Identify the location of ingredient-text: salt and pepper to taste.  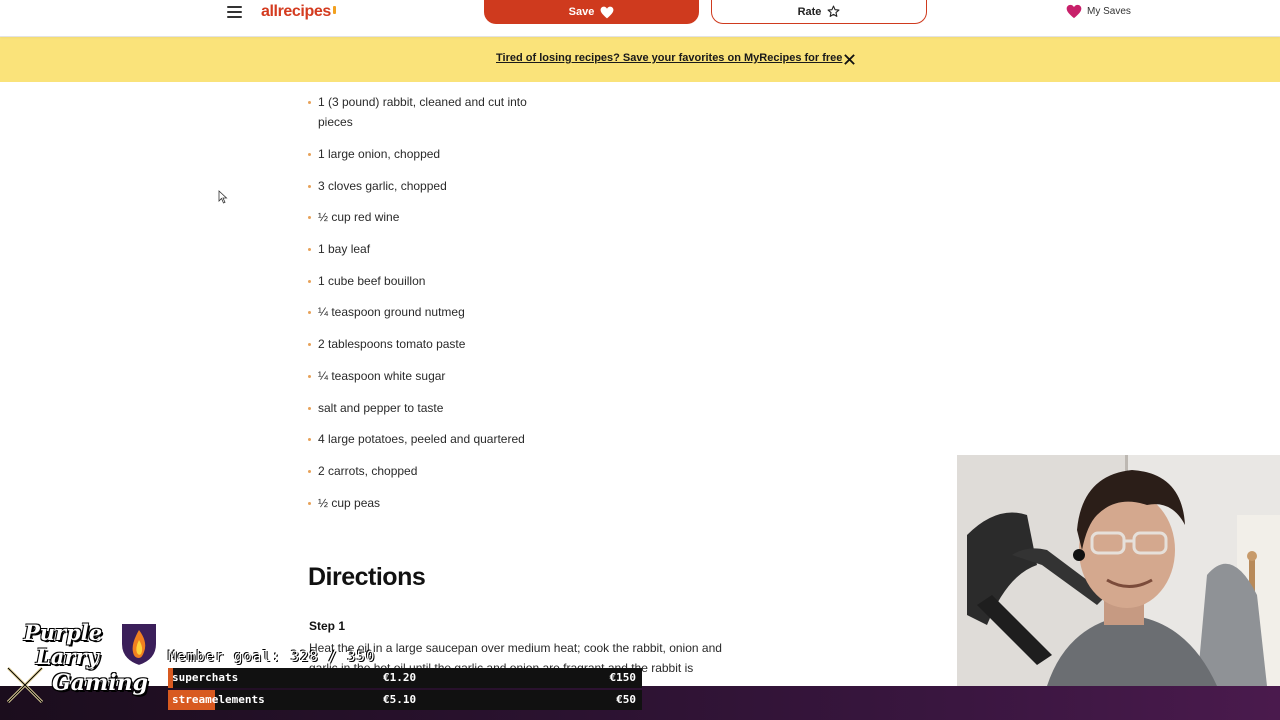
(381, 408).